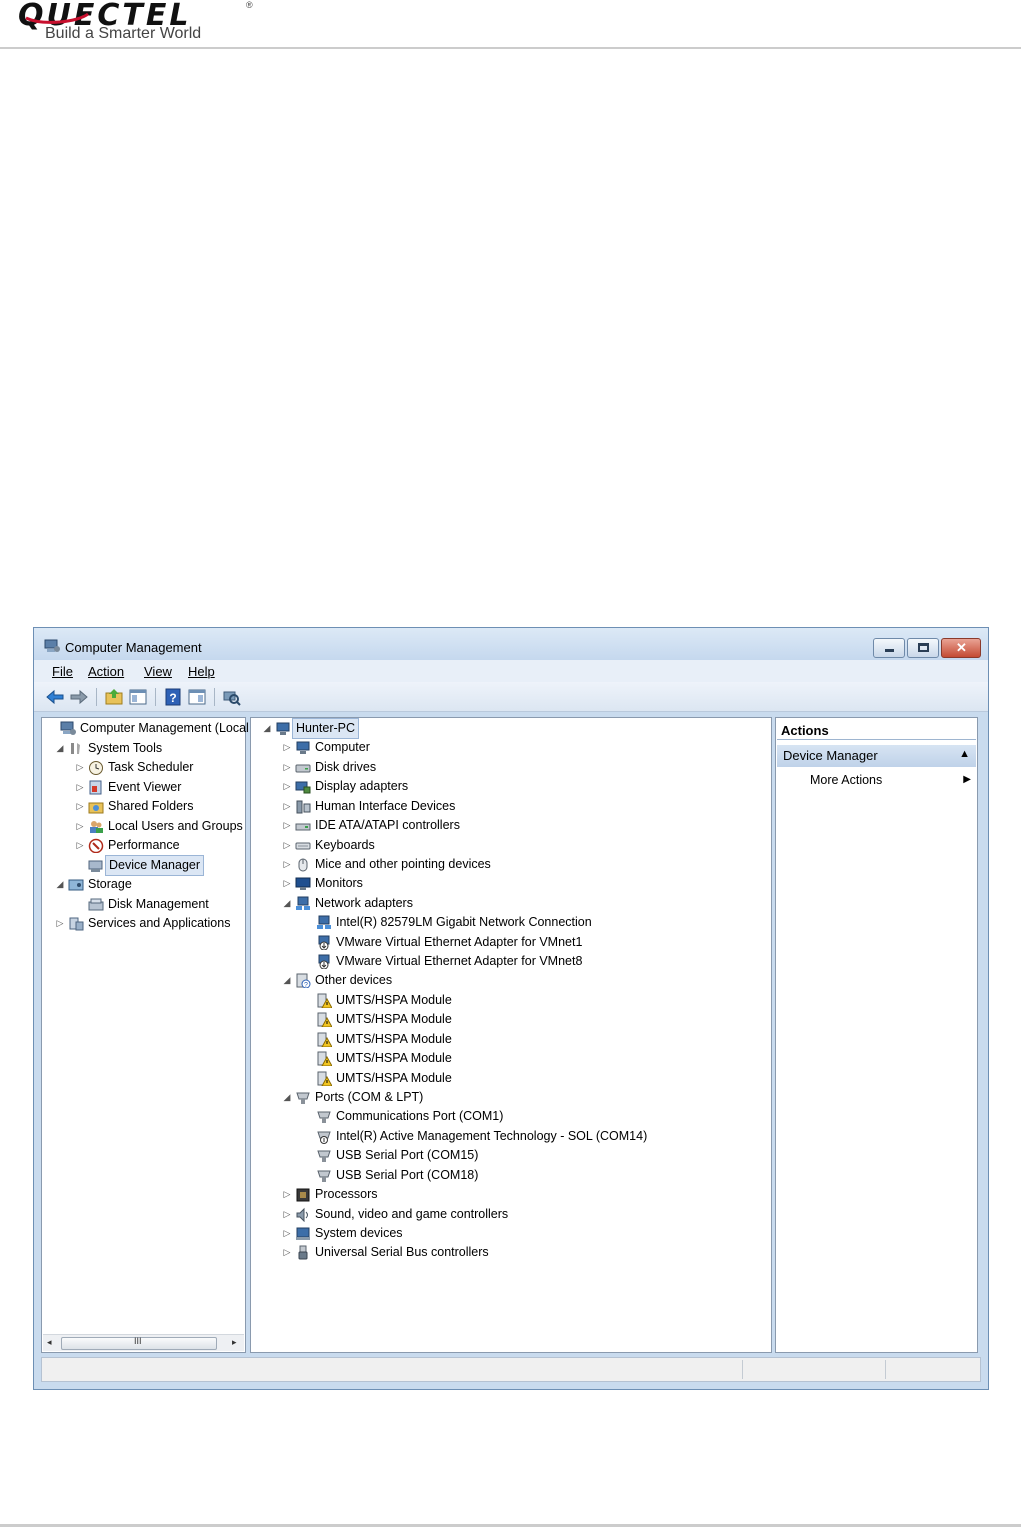 The height and width of the screenshot is (1529, 1021). Describe the element at coordinates (76, 885) in the screenshot. I see `storage-icon` at that location.